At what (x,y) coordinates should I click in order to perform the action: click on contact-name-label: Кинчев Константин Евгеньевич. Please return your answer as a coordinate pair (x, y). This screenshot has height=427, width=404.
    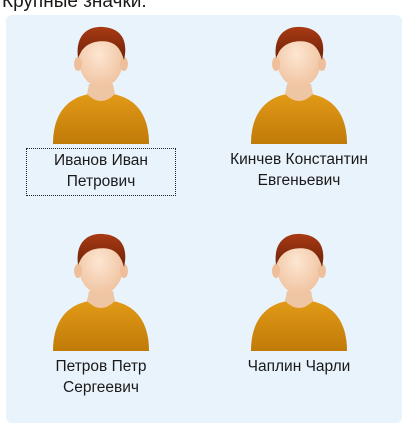
    Looking at the image, I should click on (299, 170).